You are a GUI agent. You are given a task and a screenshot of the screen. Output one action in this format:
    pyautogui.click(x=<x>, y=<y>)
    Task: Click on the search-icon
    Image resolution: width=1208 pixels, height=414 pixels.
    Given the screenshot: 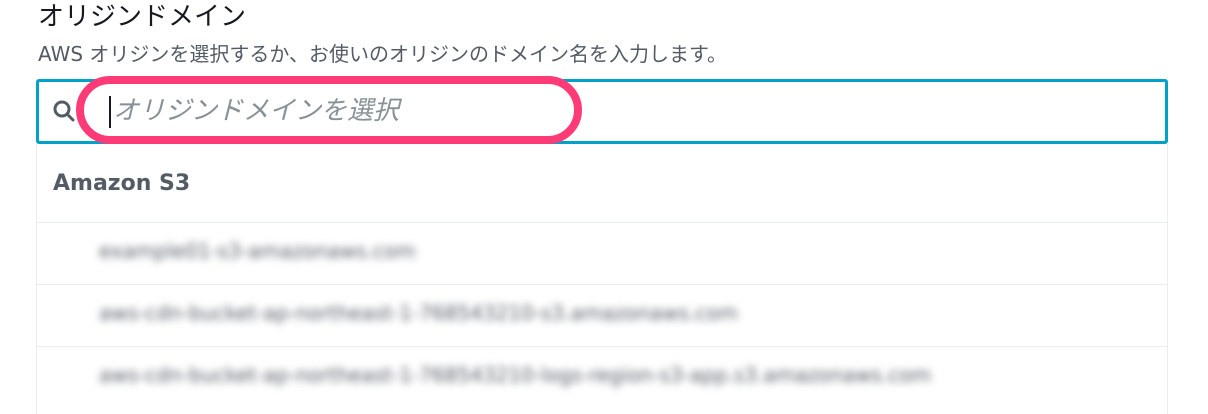 What is the action you would take?
    pyautogui.click(x=64, y=111)
    